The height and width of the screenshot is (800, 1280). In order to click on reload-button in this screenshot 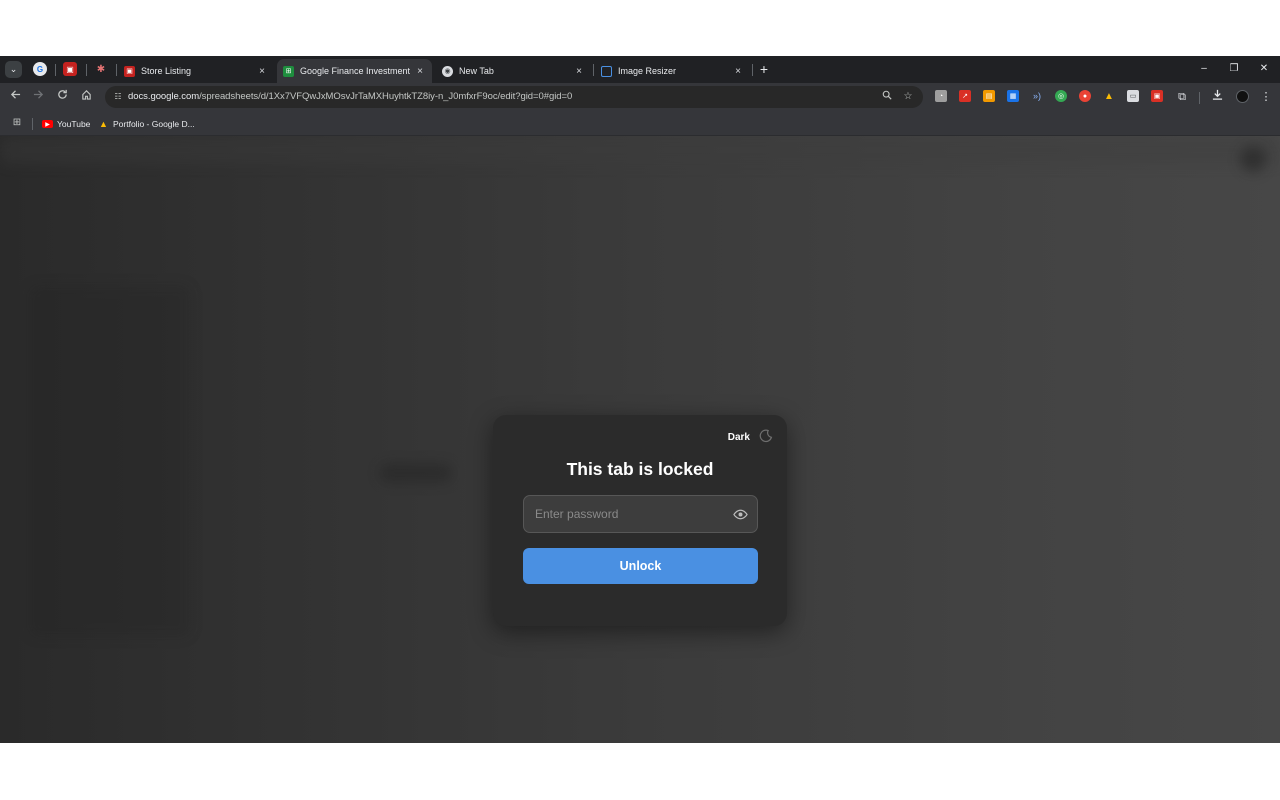, I will do `click(62, 97)`.